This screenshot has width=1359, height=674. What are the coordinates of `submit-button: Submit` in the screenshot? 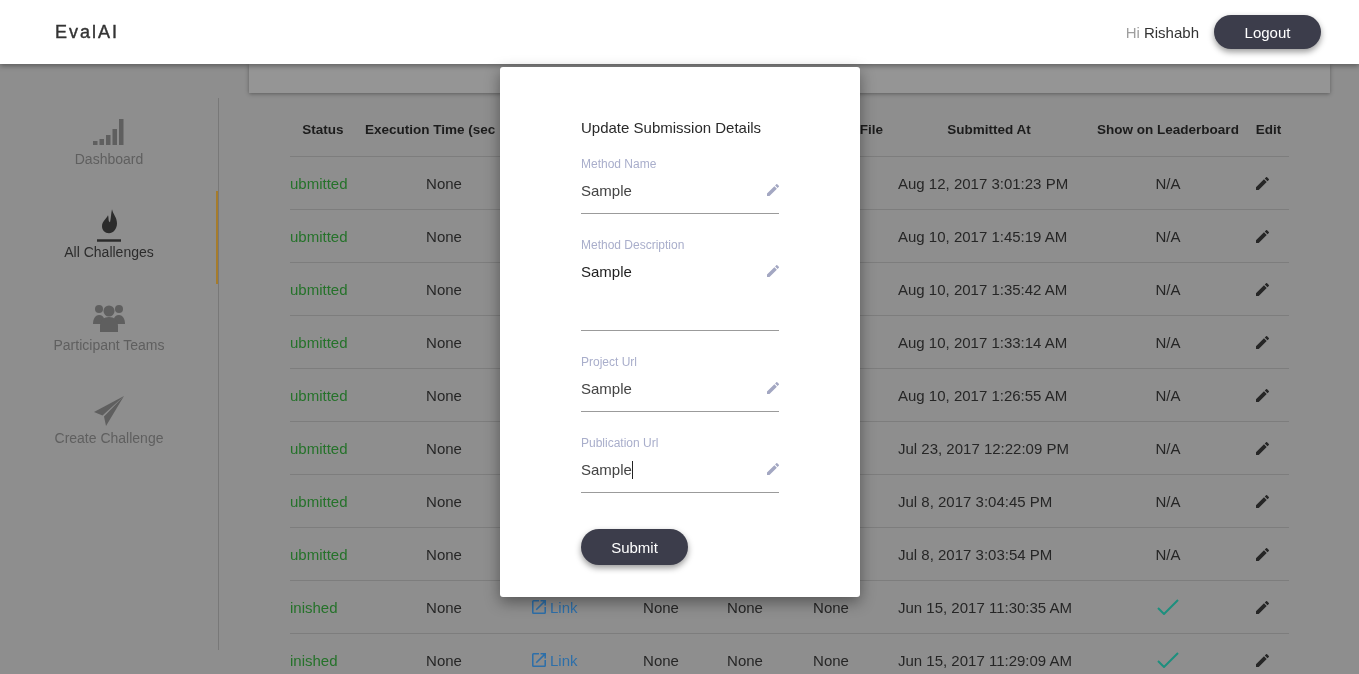 It's located at (634, 547).